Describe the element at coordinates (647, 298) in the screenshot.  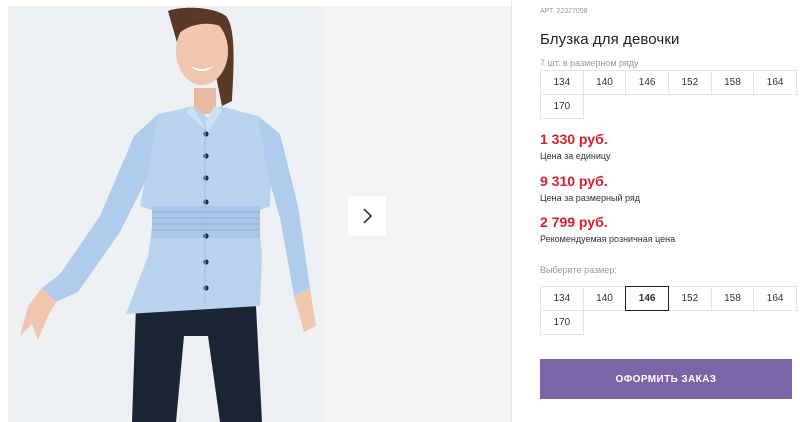
I see `size-option-selected: 146` at that location.